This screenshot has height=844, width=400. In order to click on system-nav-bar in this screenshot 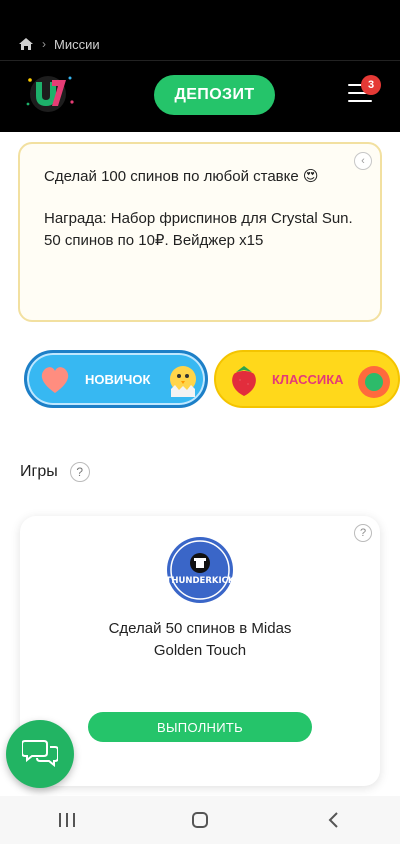, I will do `click(200, 820)`.